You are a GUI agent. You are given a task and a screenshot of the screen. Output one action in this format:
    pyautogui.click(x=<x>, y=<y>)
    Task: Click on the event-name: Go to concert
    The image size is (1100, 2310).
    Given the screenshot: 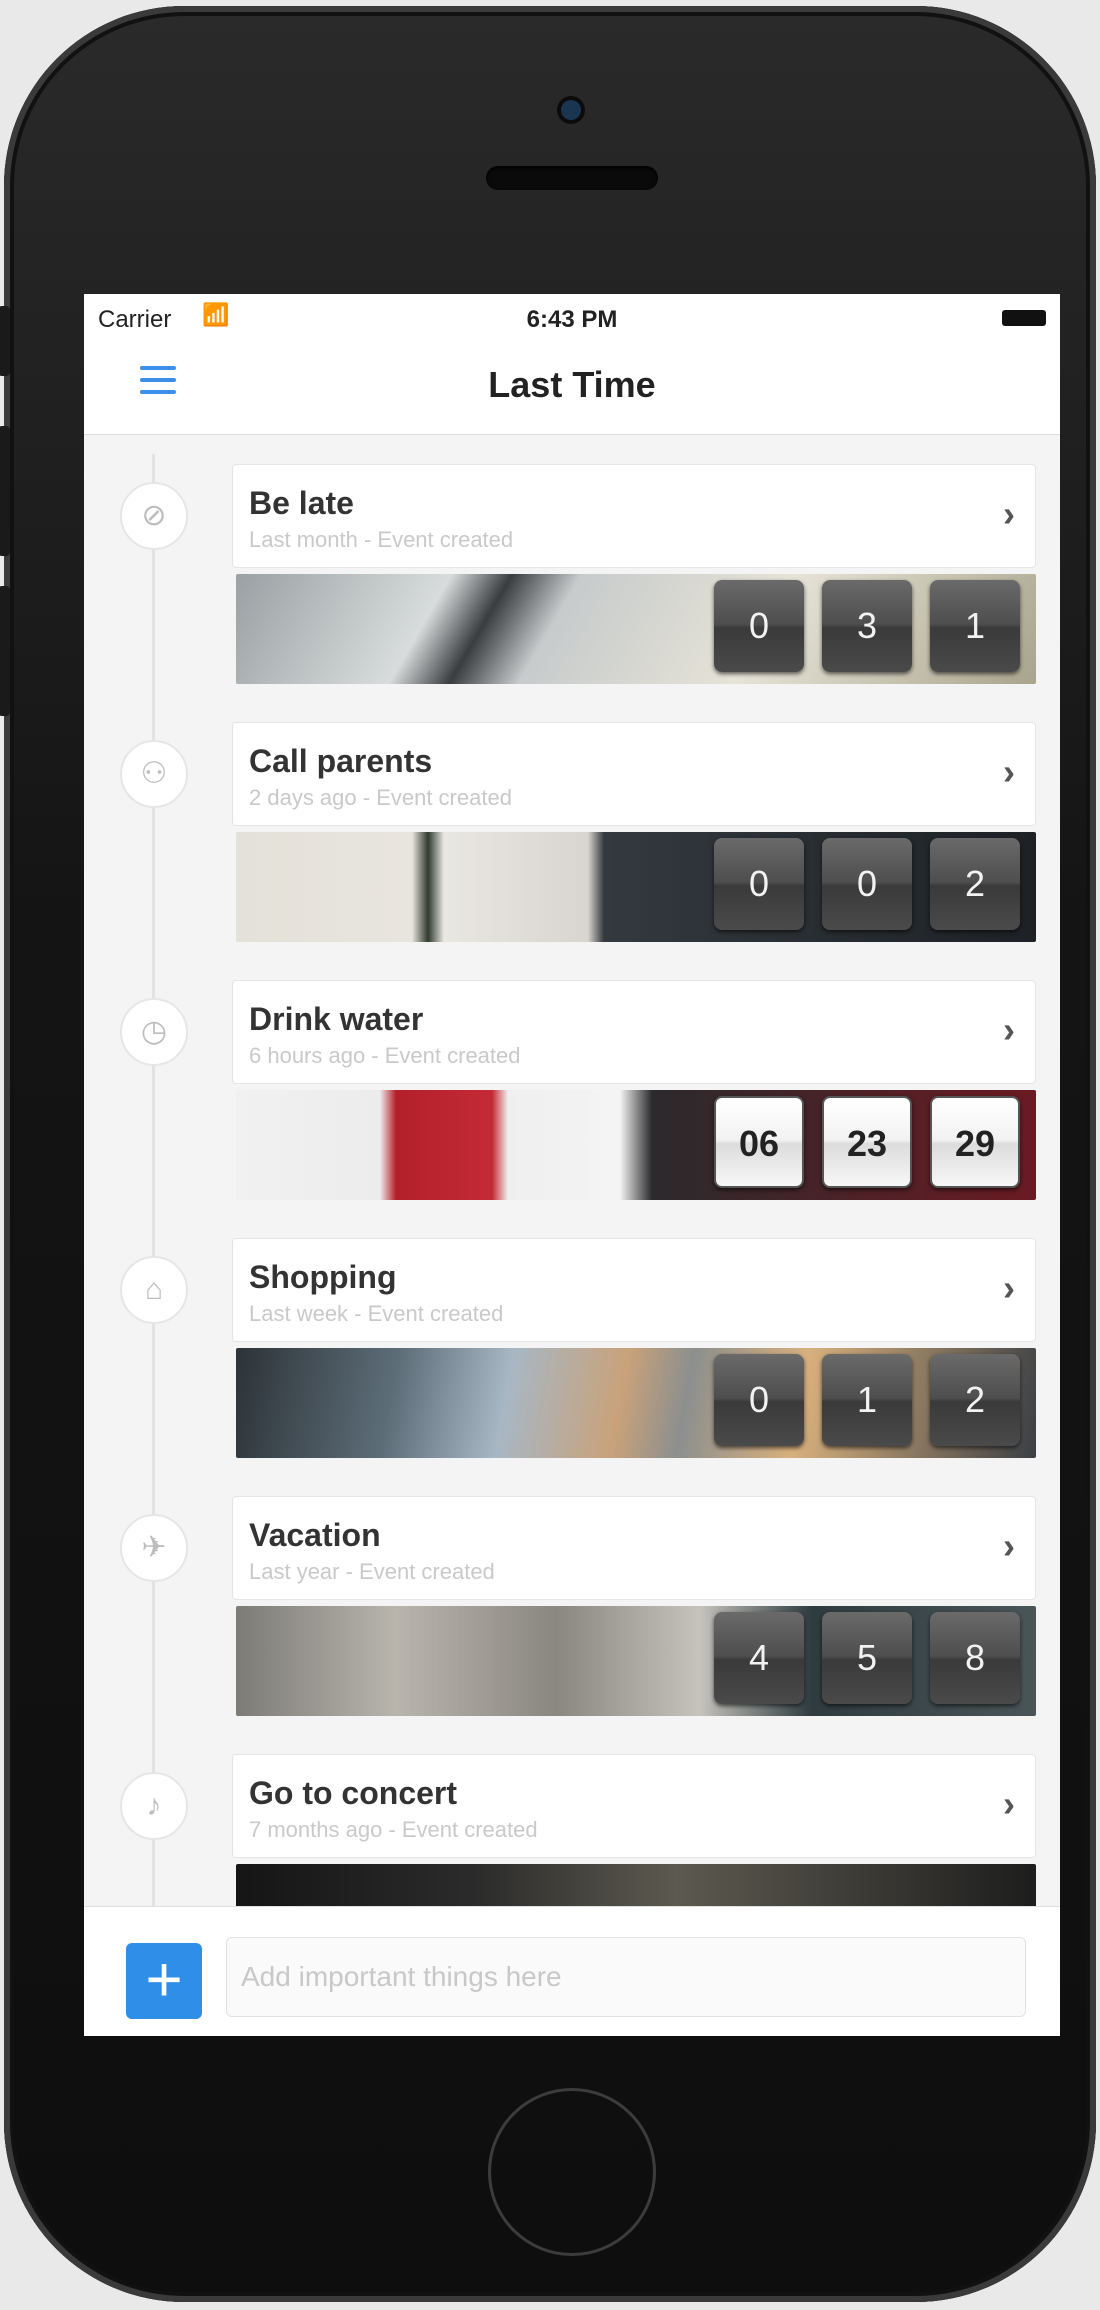 What is the action you would take?
    pyautogui.click(x=353, y=1793)
    